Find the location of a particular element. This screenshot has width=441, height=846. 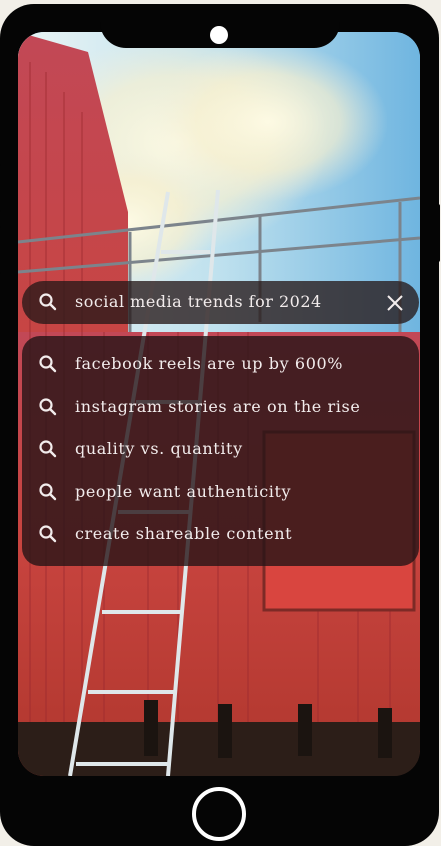

power-button is located at coordinates (438, 233).